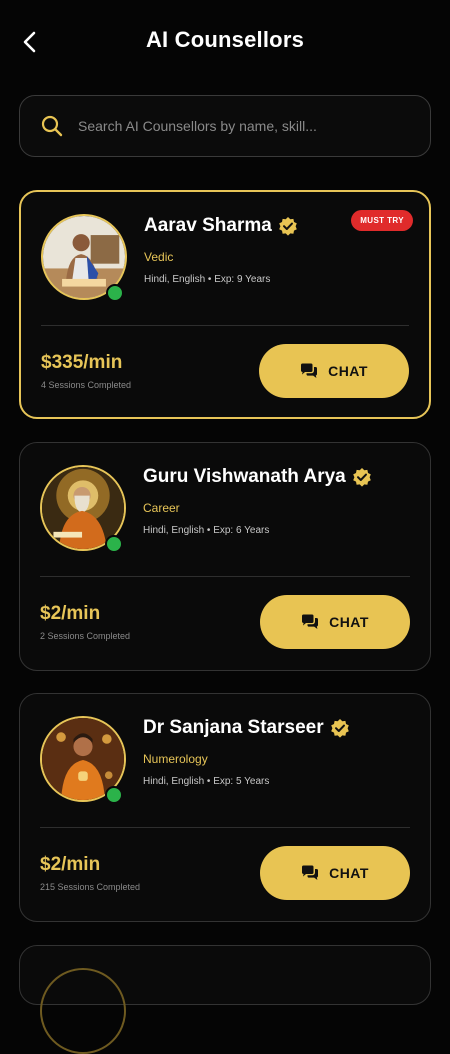 Image resolution: width=450 pixels, height=1054 pixels. Describe the element at coordinates (244, 476) in the screenshot. I see `counsellor-name: Guru Vishwanath Arya` at that location.